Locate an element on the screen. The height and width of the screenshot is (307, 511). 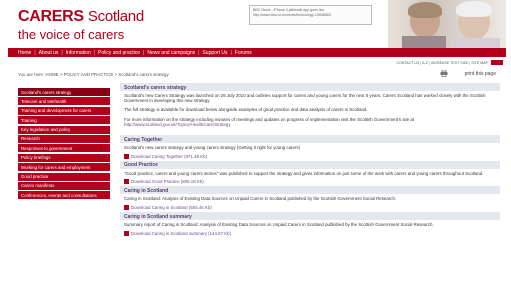
sidebar-item-employment: Working for carers and employment is located at coordinates (64, 167).